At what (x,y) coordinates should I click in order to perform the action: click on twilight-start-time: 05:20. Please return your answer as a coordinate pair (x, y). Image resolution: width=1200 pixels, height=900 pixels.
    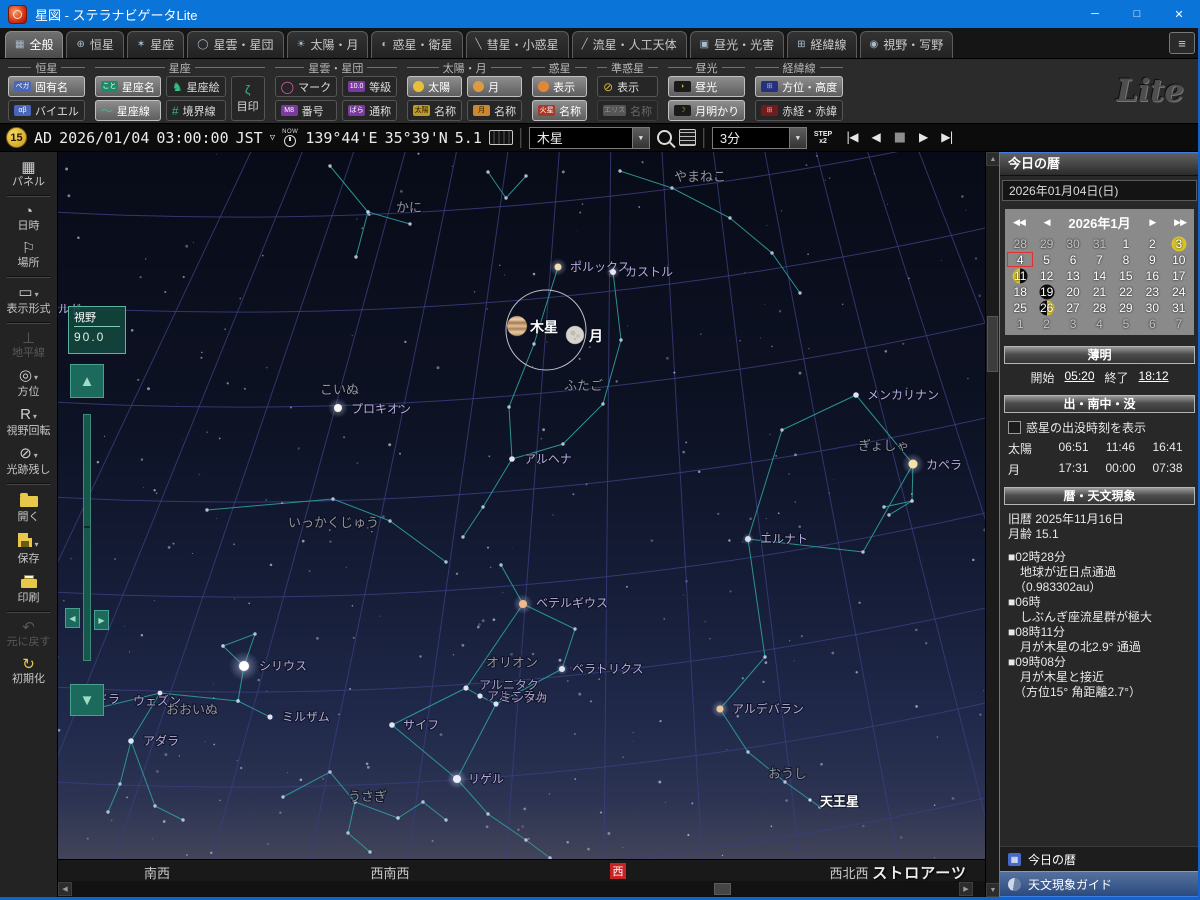
    Looking at the image, I should click on (1079, 377).